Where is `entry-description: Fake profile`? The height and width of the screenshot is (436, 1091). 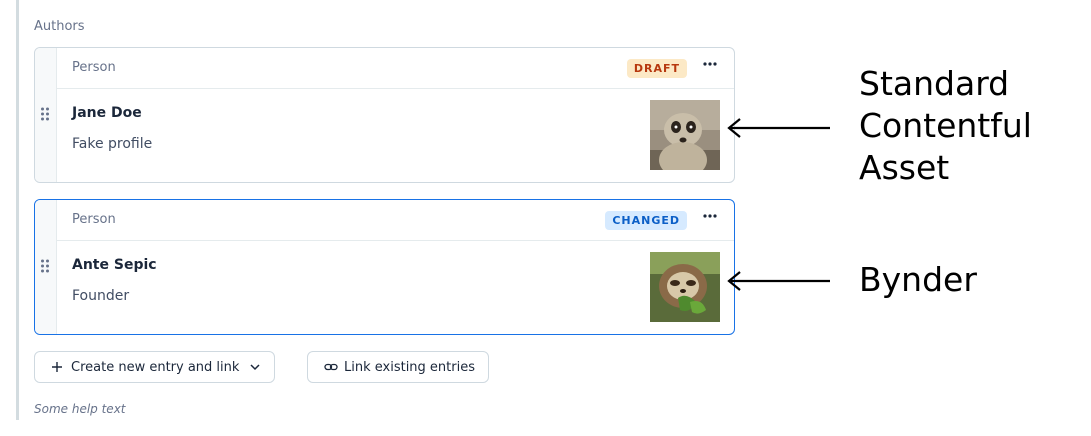 entry-description: Fake profile is located at coordinates (112, 144).